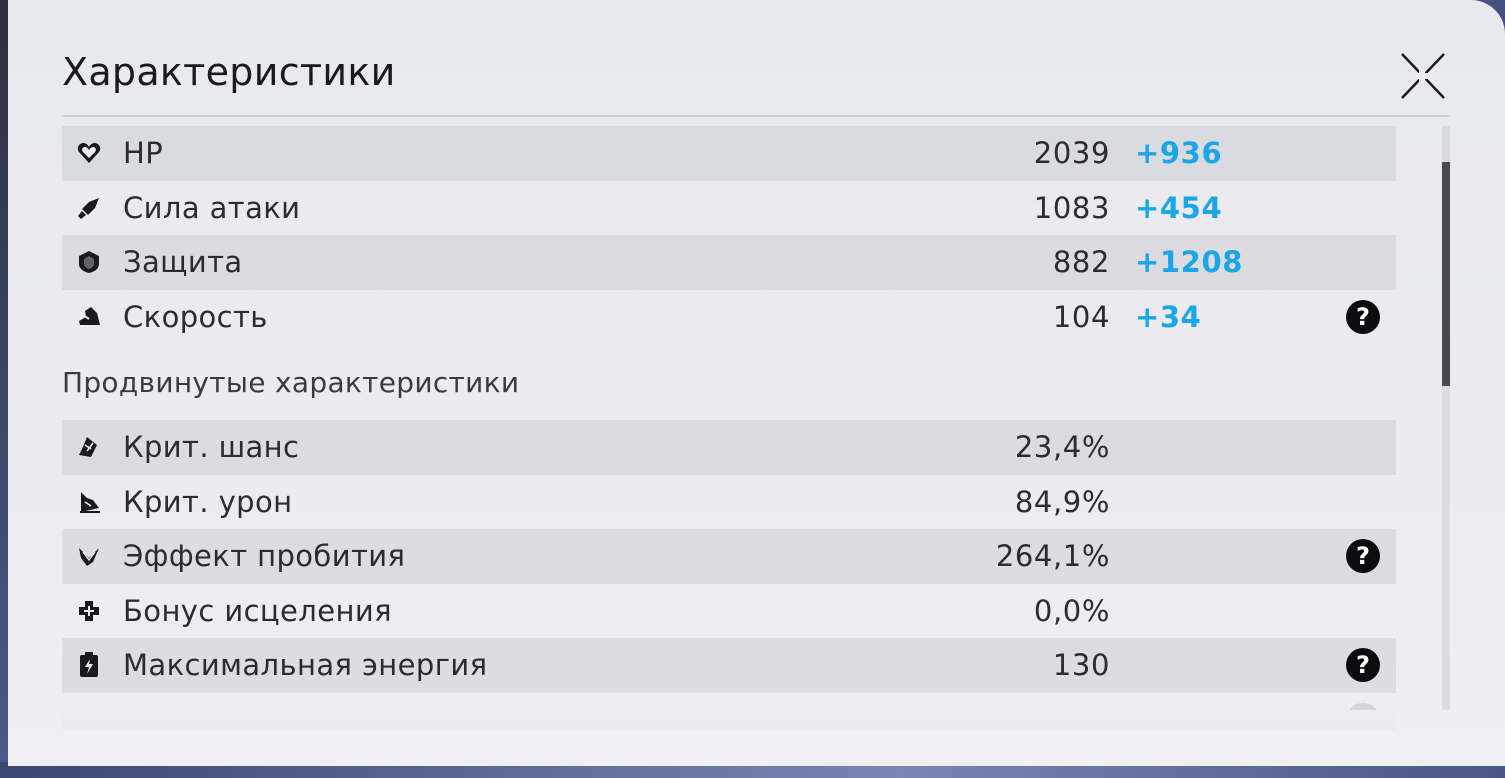  Describe the element at coordinates (729, 665) in the screenshot. I see `stat-row-max-energy: Максимальная энергия 130 ?` at that location.